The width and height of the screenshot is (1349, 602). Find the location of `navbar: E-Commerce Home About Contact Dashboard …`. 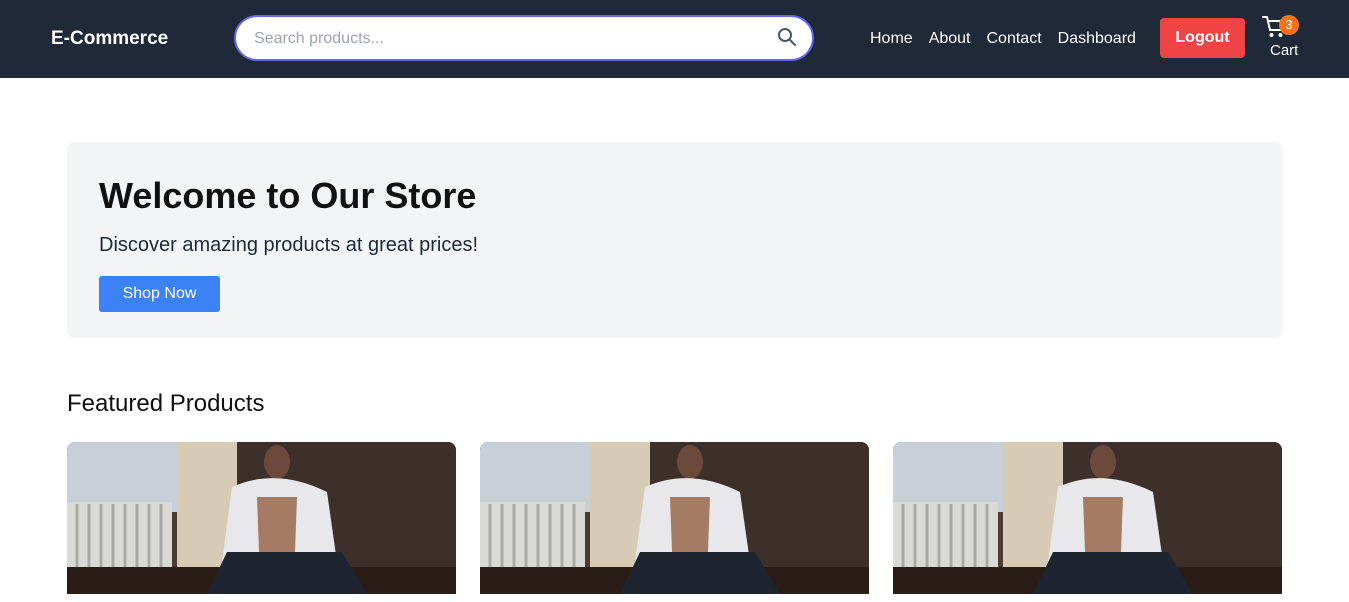

navbar: E-Commerce Home About Contact Dashboard … is located at coordinates (674, 39).